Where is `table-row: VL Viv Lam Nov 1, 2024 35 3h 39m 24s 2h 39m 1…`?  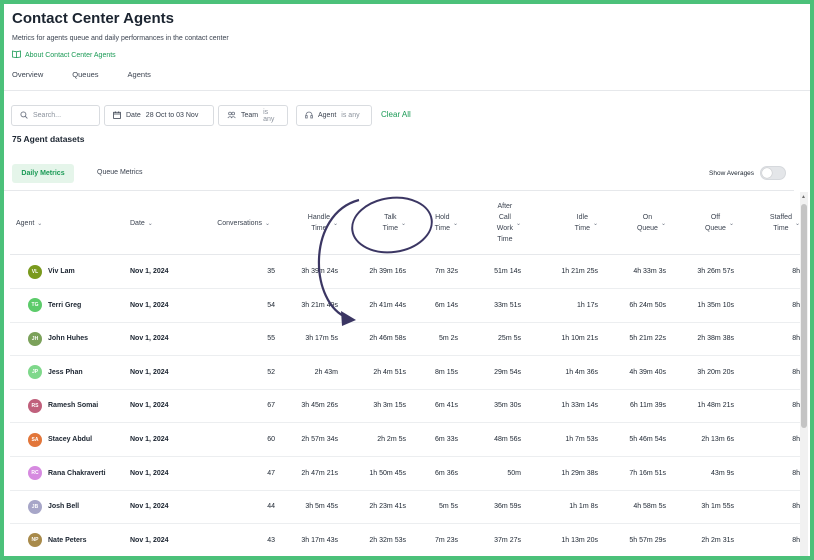 table-row: VL Viv Lam Nov 1, 2024 35 3h 39m 24s 2h 39m 1… is located at coordinates (405, 272).